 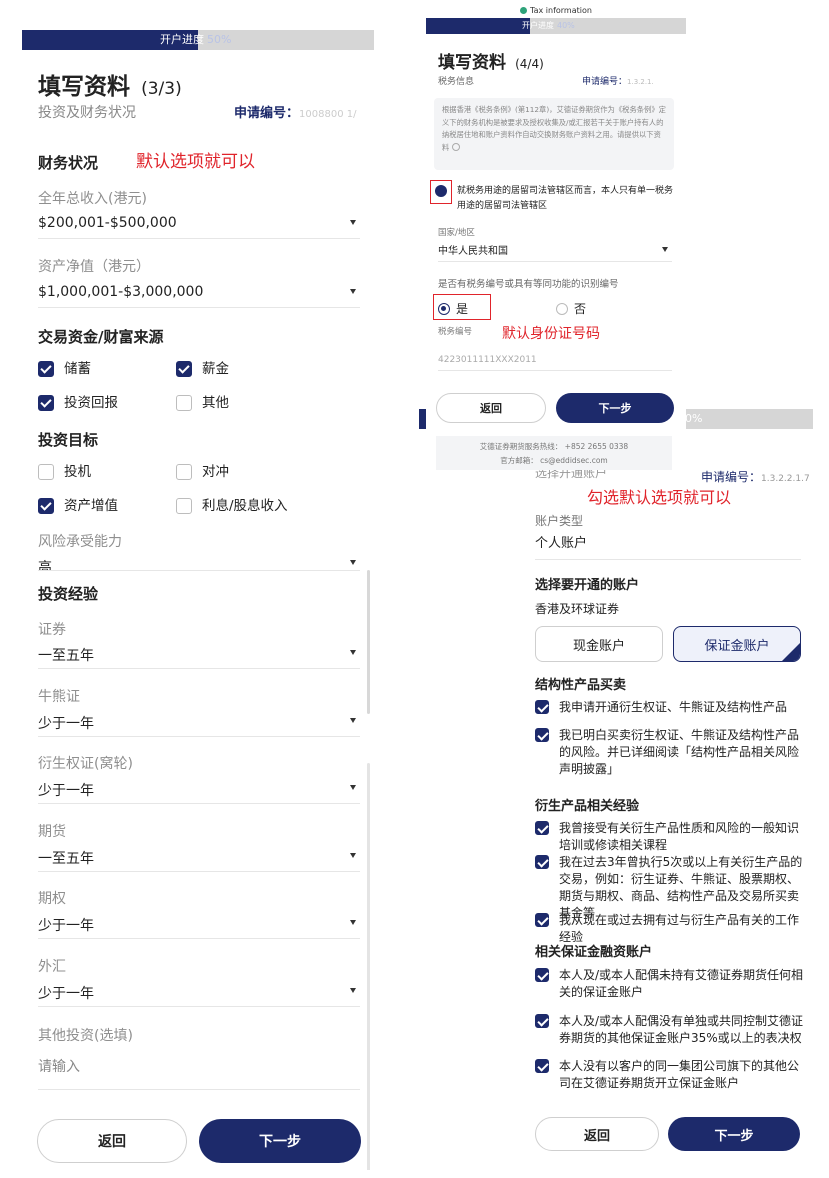 I want to click on annotation-check-defaults: 勾选默认选项就可以, so click(x=659, y=497).